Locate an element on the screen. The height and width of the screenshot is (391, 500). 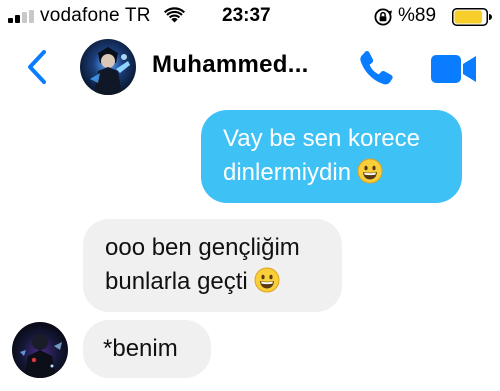
contact-avatar is located at coordinates (108, 67).